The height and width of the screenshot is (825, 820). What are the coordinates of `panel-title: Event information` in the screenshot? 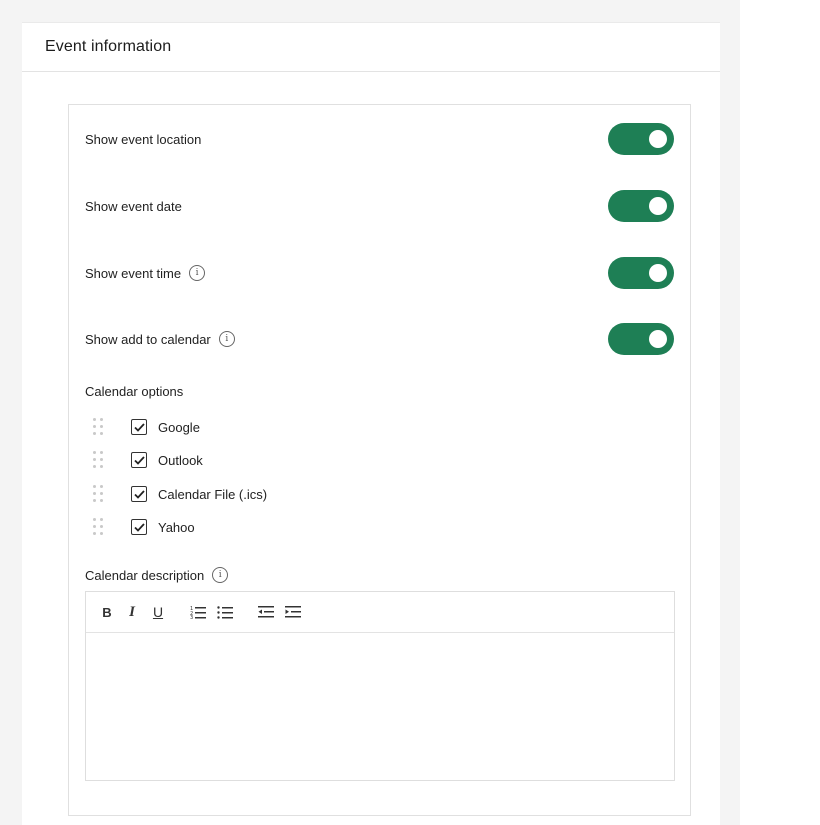 It's located at (108, 46).